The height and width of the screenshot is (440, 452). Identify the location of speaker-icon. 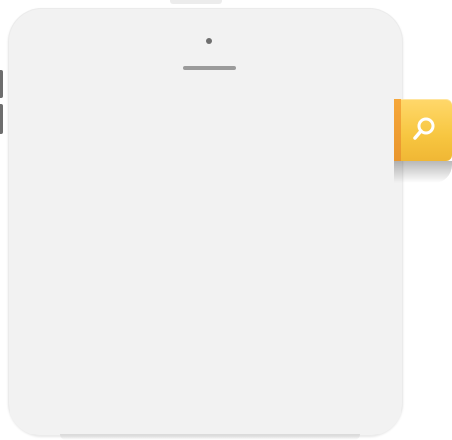
(209, 68).